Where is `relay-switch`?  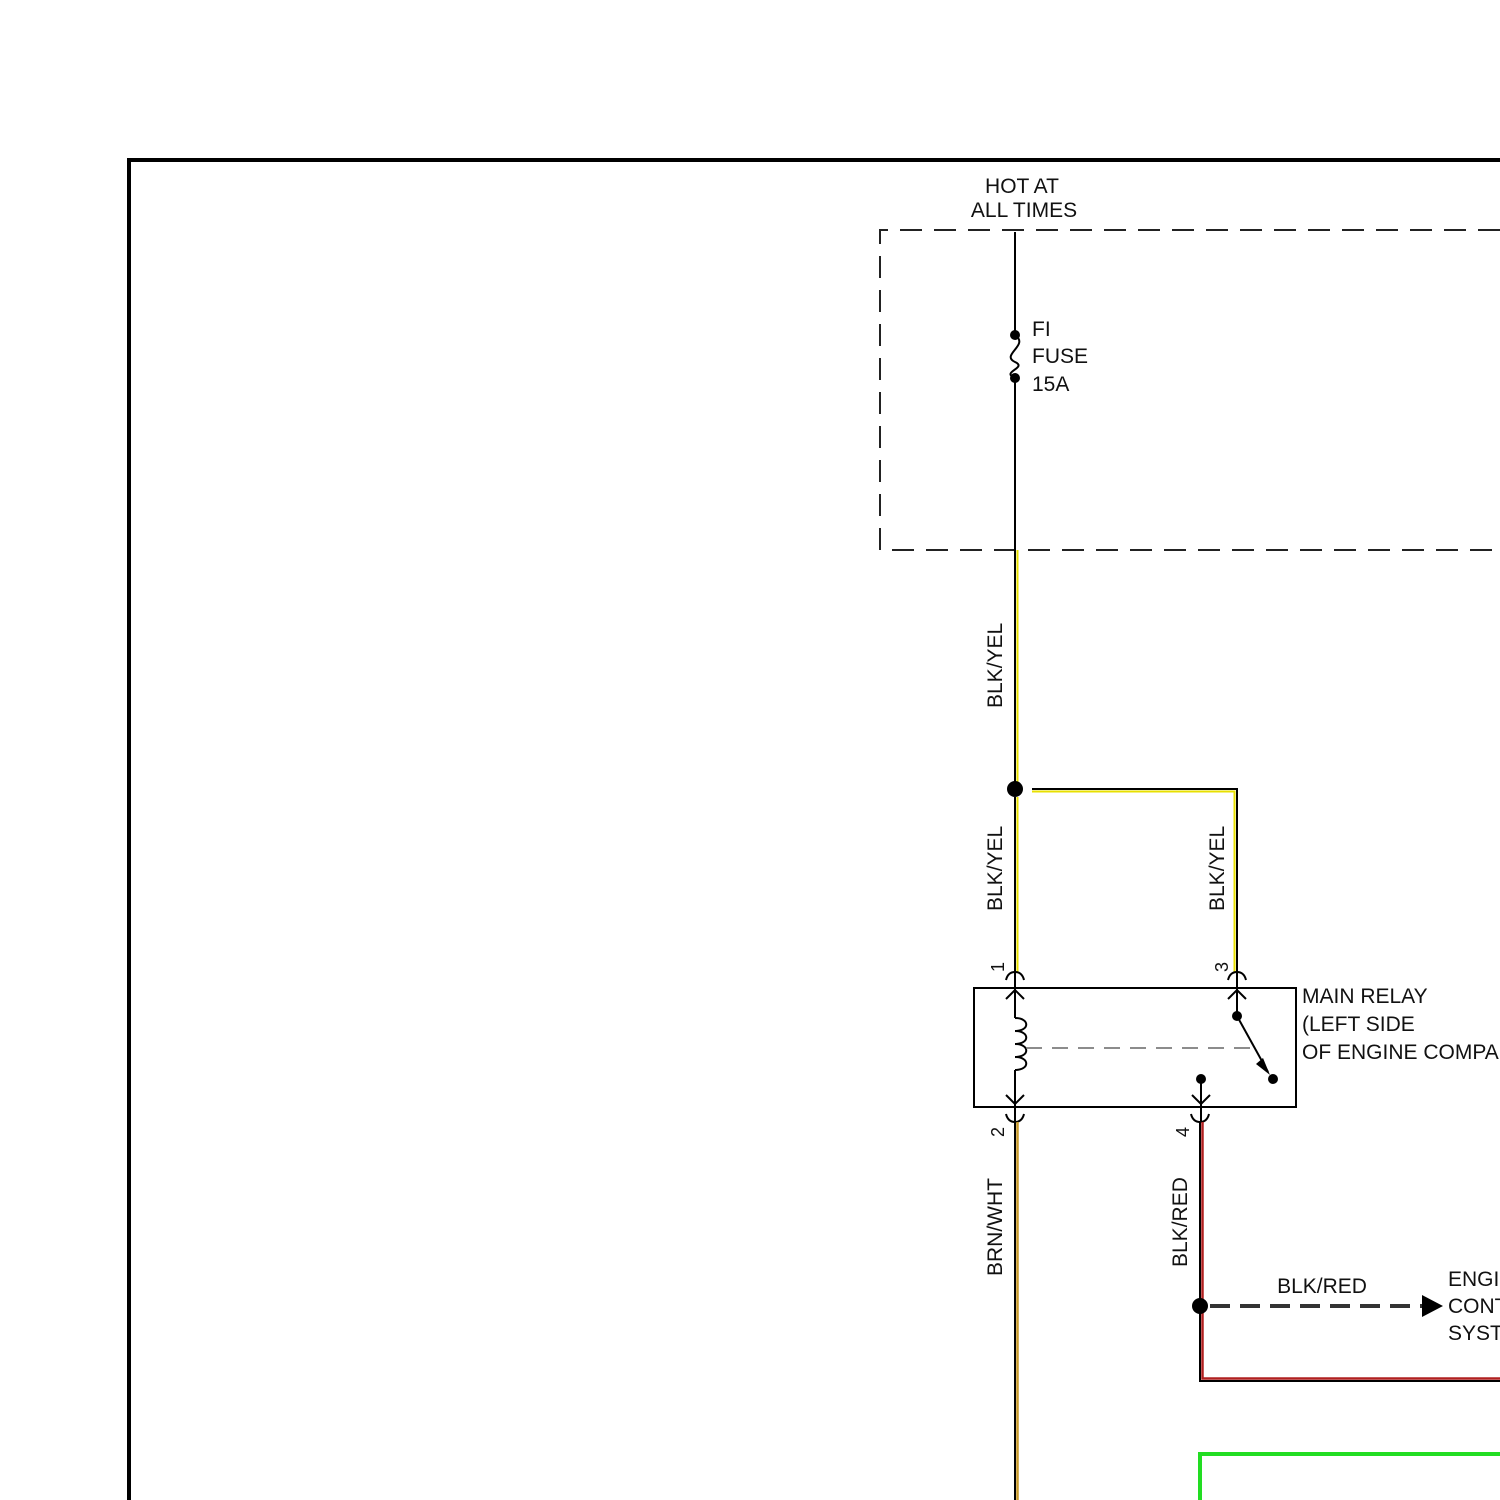
relay-switch is located at coordinates (1234, 1047).